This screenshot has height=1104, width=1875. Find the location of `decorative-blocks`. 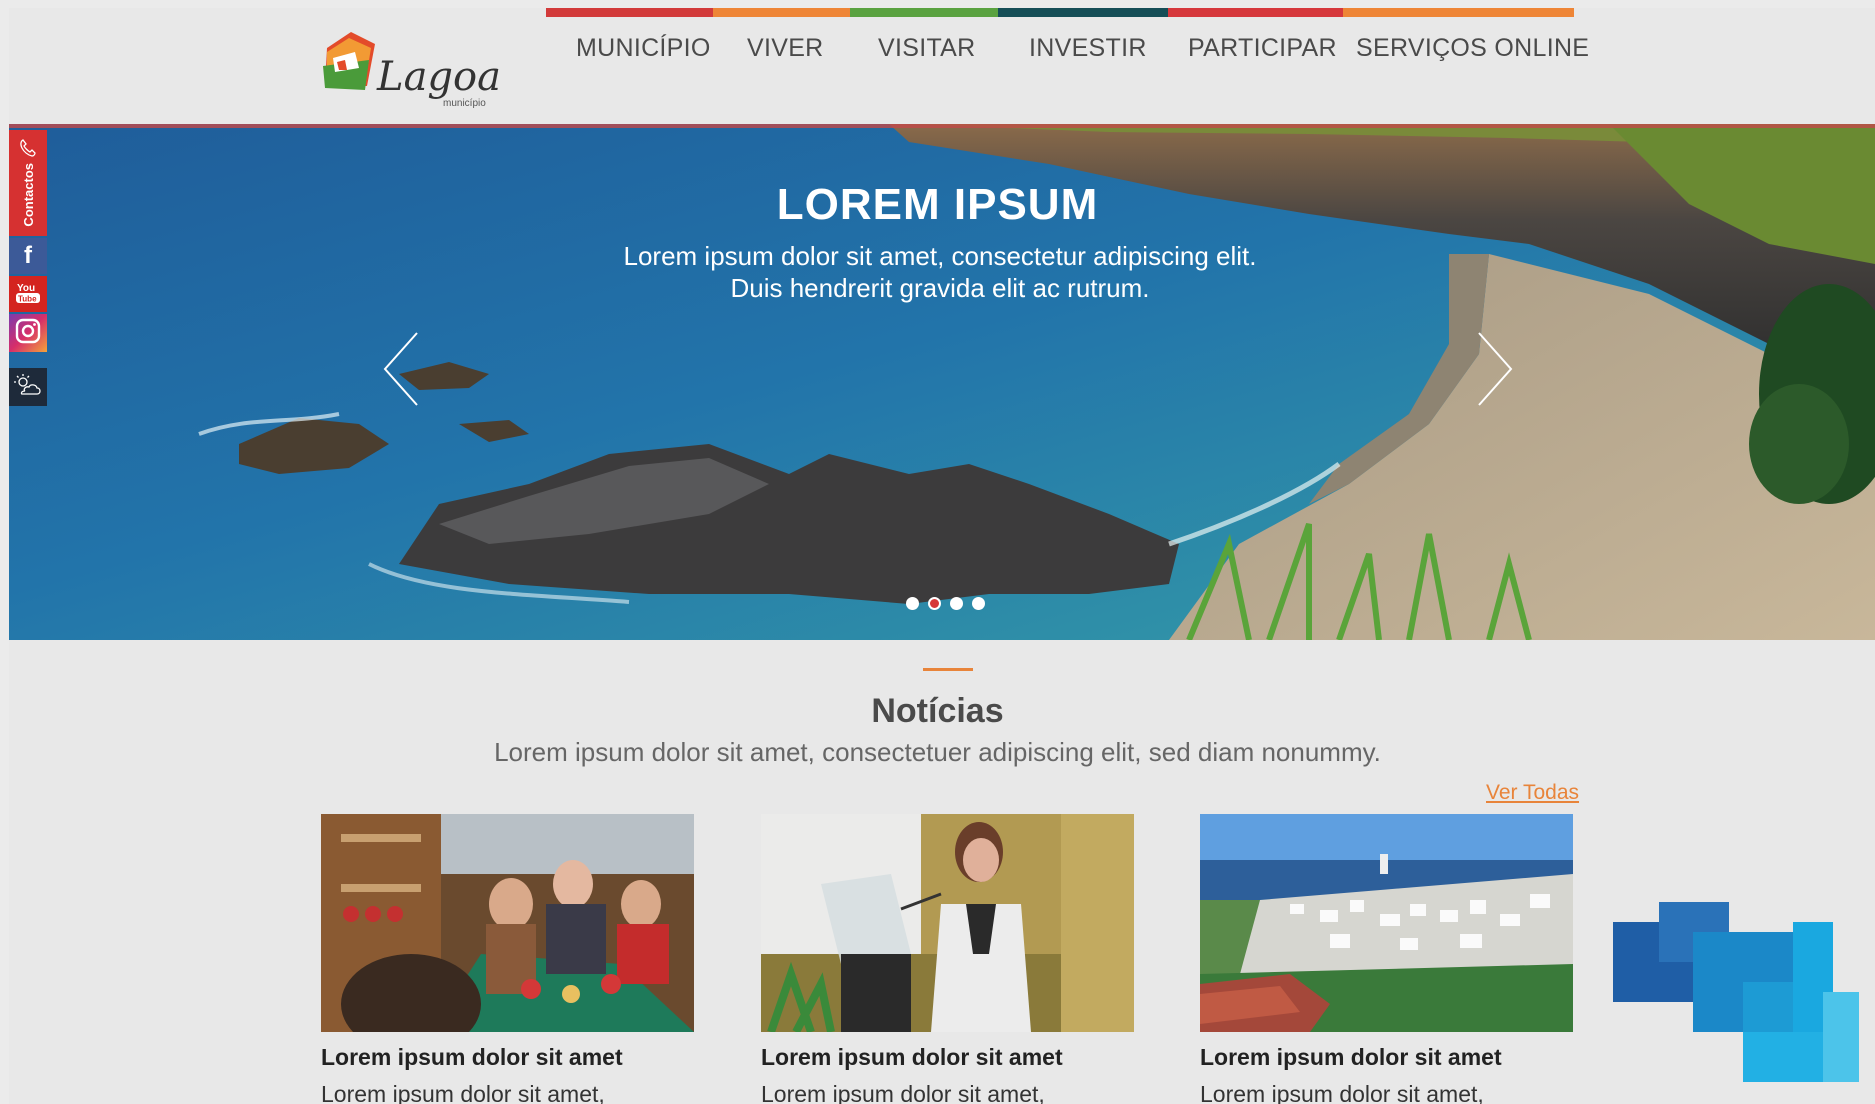

decorative-blocks is located at coordinates (1743, 1002).